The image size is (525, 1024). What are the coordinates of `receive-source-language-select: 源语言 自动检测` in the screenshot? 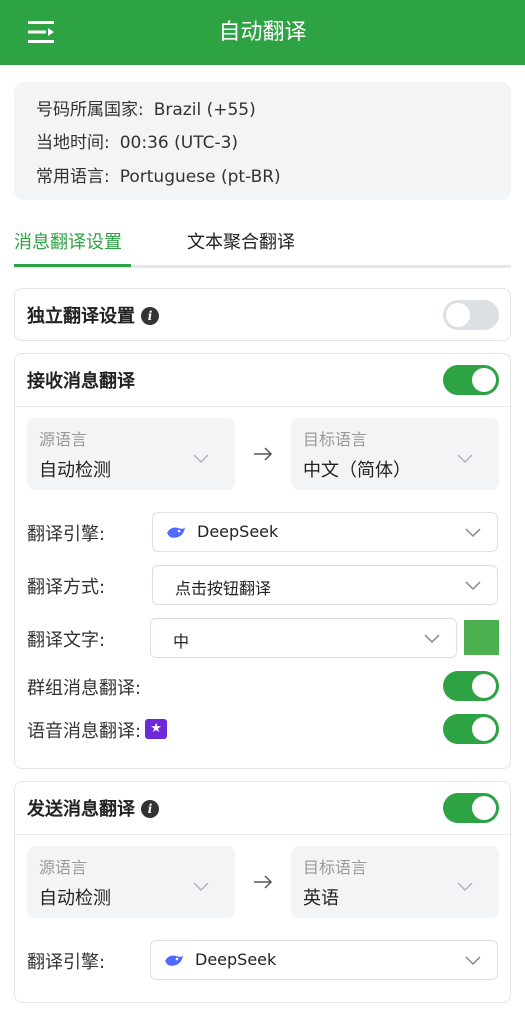 It's located at (131, 454).